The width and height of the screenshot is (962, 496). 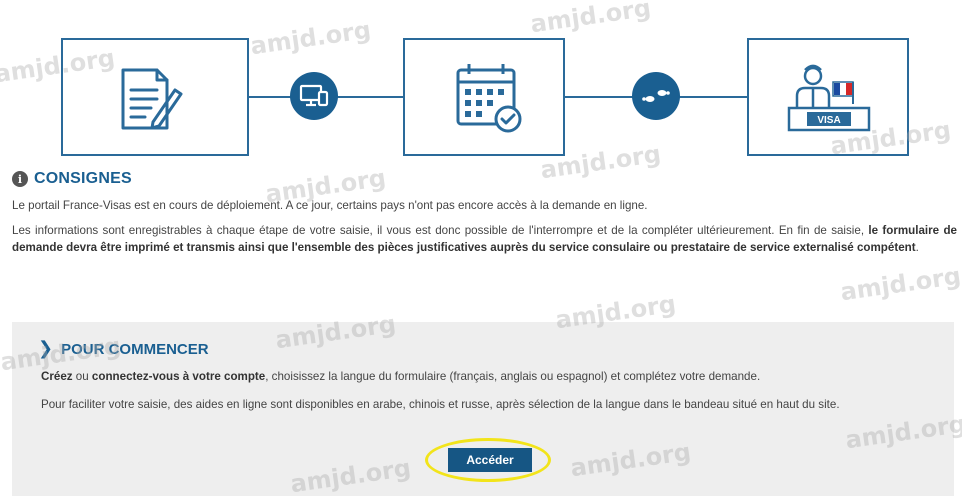 I want to click on footsteps-icon, so click(x=656, y=96).